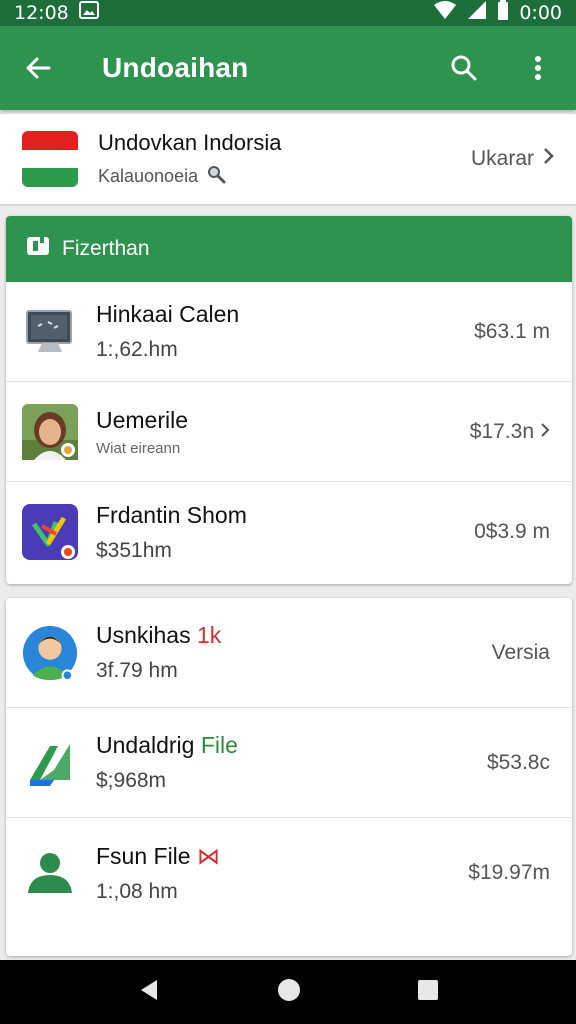 This screenshot has height=1024, width=576. Describe the element at coordinates (512, 531) in the screenshot. I see `item-value: 0$3.9 m` at that location.